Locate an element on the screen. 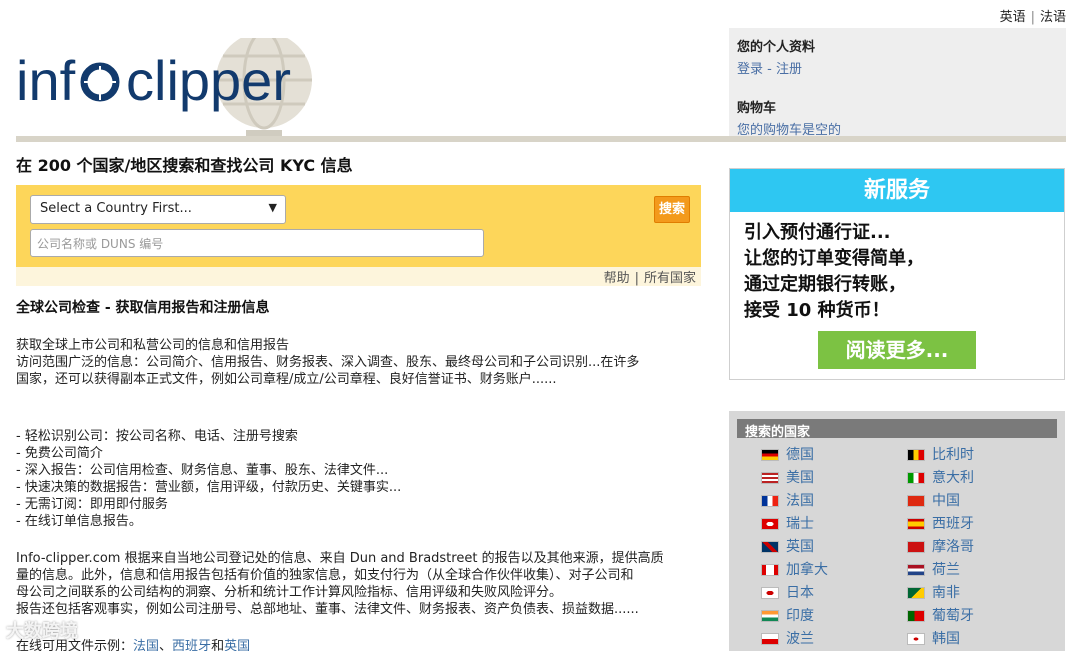 This screenshot has width=1080, height=651. country-link: 摩洛哥 is located at coordinates (940, 547).